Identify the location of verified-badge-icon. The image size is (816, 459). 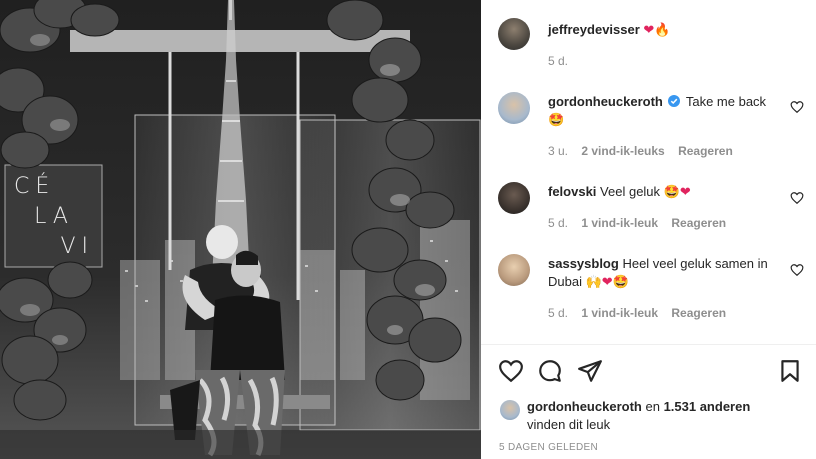
(674, 101).